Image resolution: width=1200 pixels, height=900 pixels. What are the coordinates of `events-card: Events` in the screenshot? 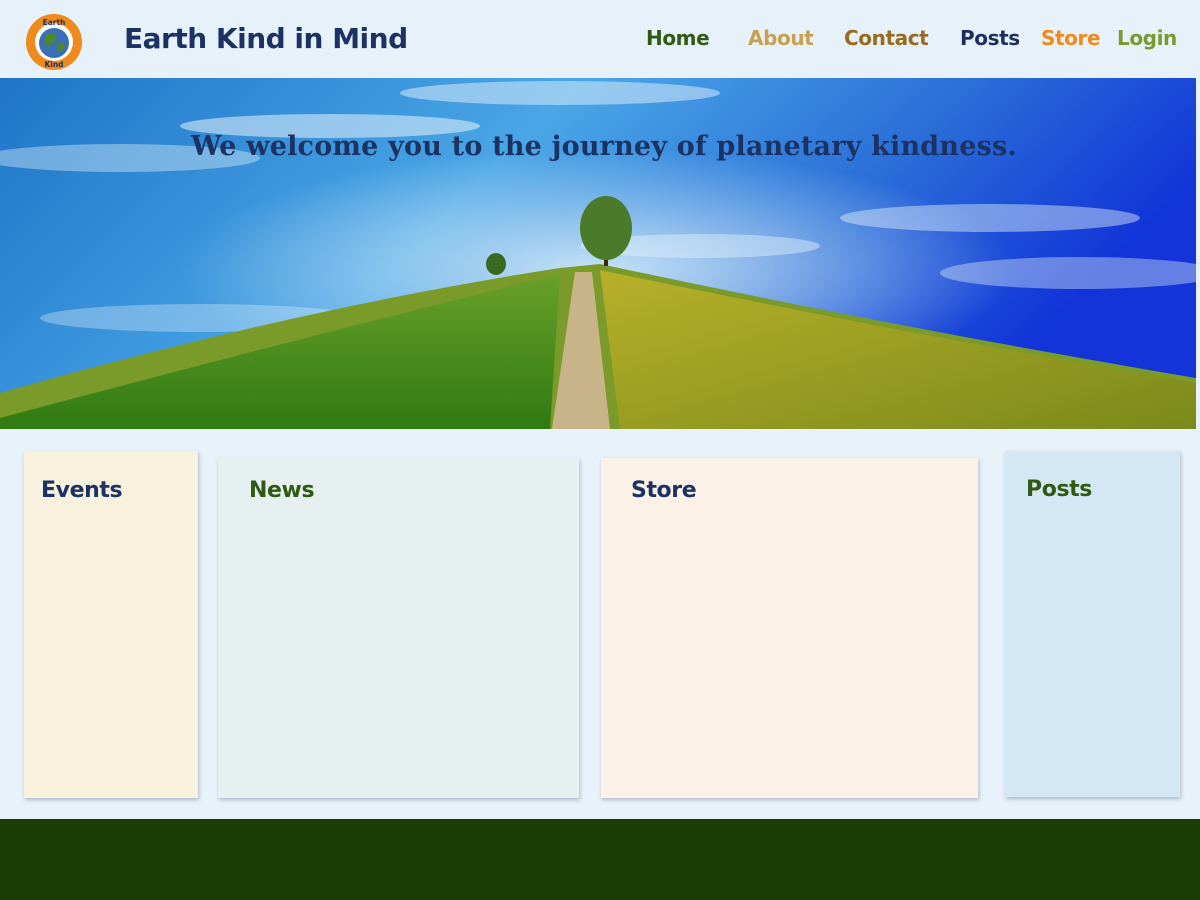 It's located at (111, 624).